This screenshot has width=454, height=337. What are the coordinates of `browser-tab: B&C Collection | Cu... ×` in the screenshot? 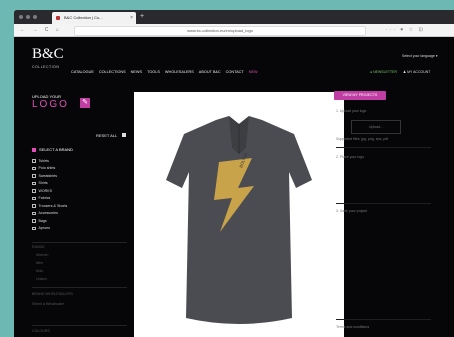 It's located at (94, 18).